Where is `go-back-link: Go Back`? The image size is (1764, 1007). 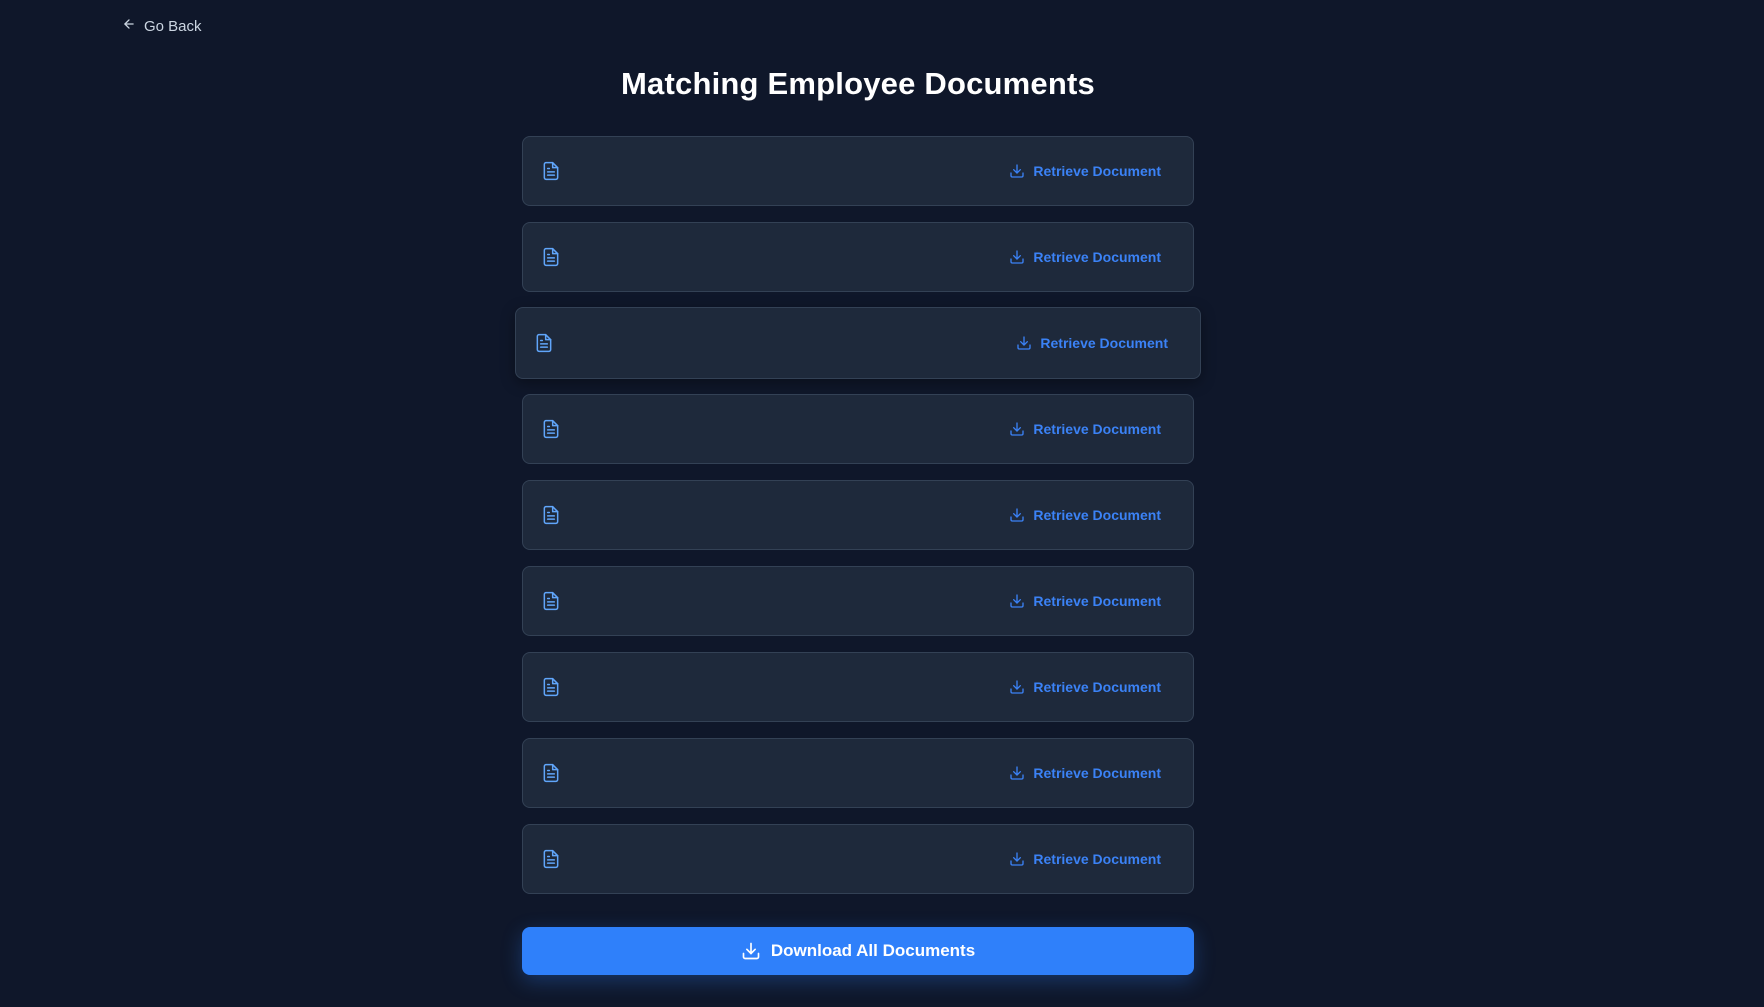
go-back-link: Go Back is located at coordinates (162, 26).